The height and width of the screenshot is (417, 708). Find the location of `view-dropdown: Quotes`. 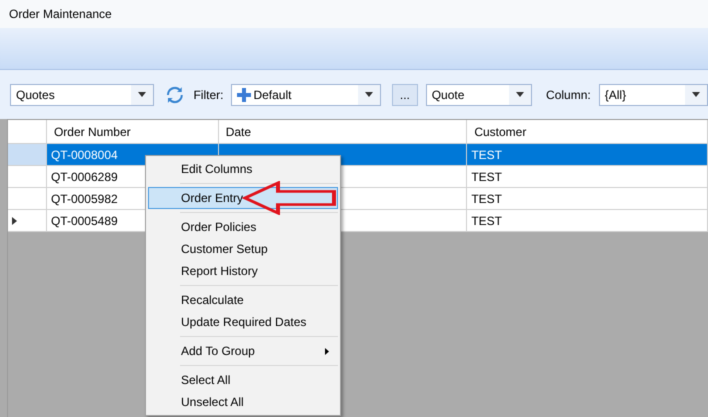

view-dropdown: Quotes is located at coordinates (82, 95).